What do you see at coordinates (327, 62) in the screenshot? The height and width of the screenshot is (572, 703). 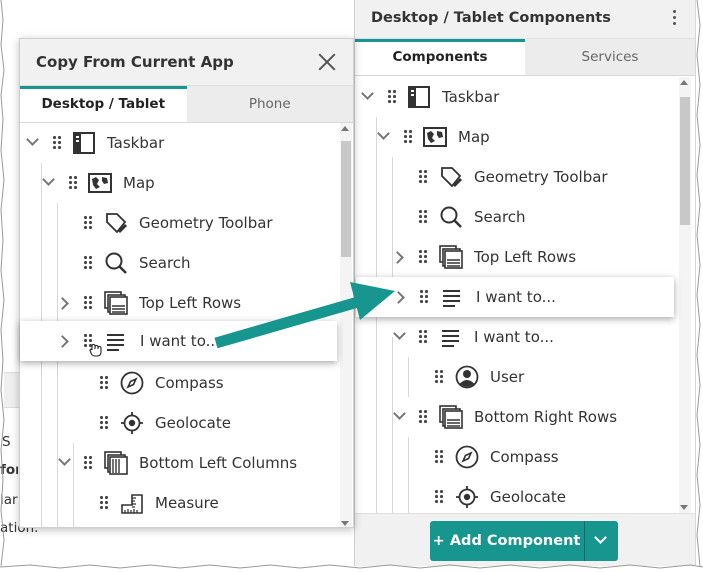 I see `close-icon` at bounding box center [327, 62].